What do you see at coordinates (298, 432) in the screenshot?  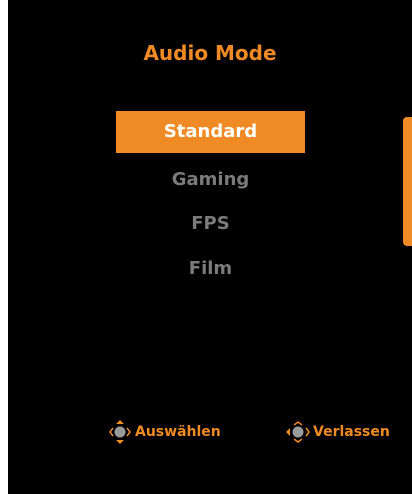 I see `joystick-horizontal-icon` at bounding box center [298, 432].